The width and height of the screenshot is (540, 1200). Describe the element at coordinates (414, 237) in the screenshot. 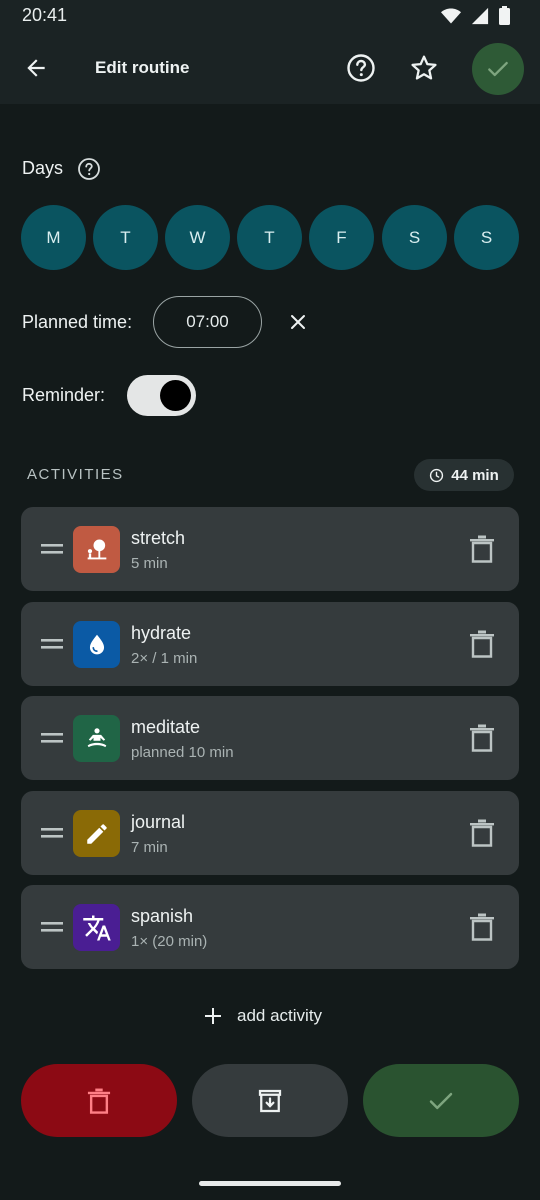

I see `day-saturday: S` at that location.